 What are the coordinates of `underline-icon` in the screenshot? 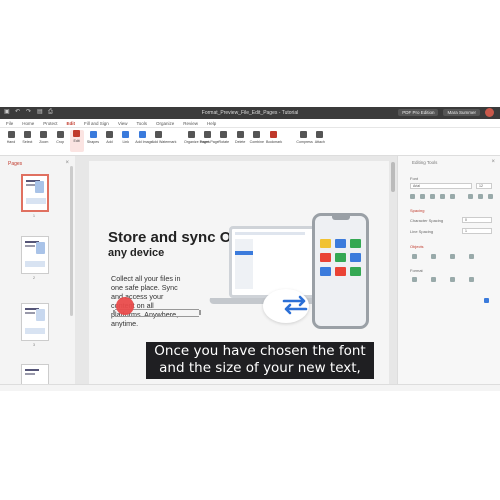 It's located at (432, 196).